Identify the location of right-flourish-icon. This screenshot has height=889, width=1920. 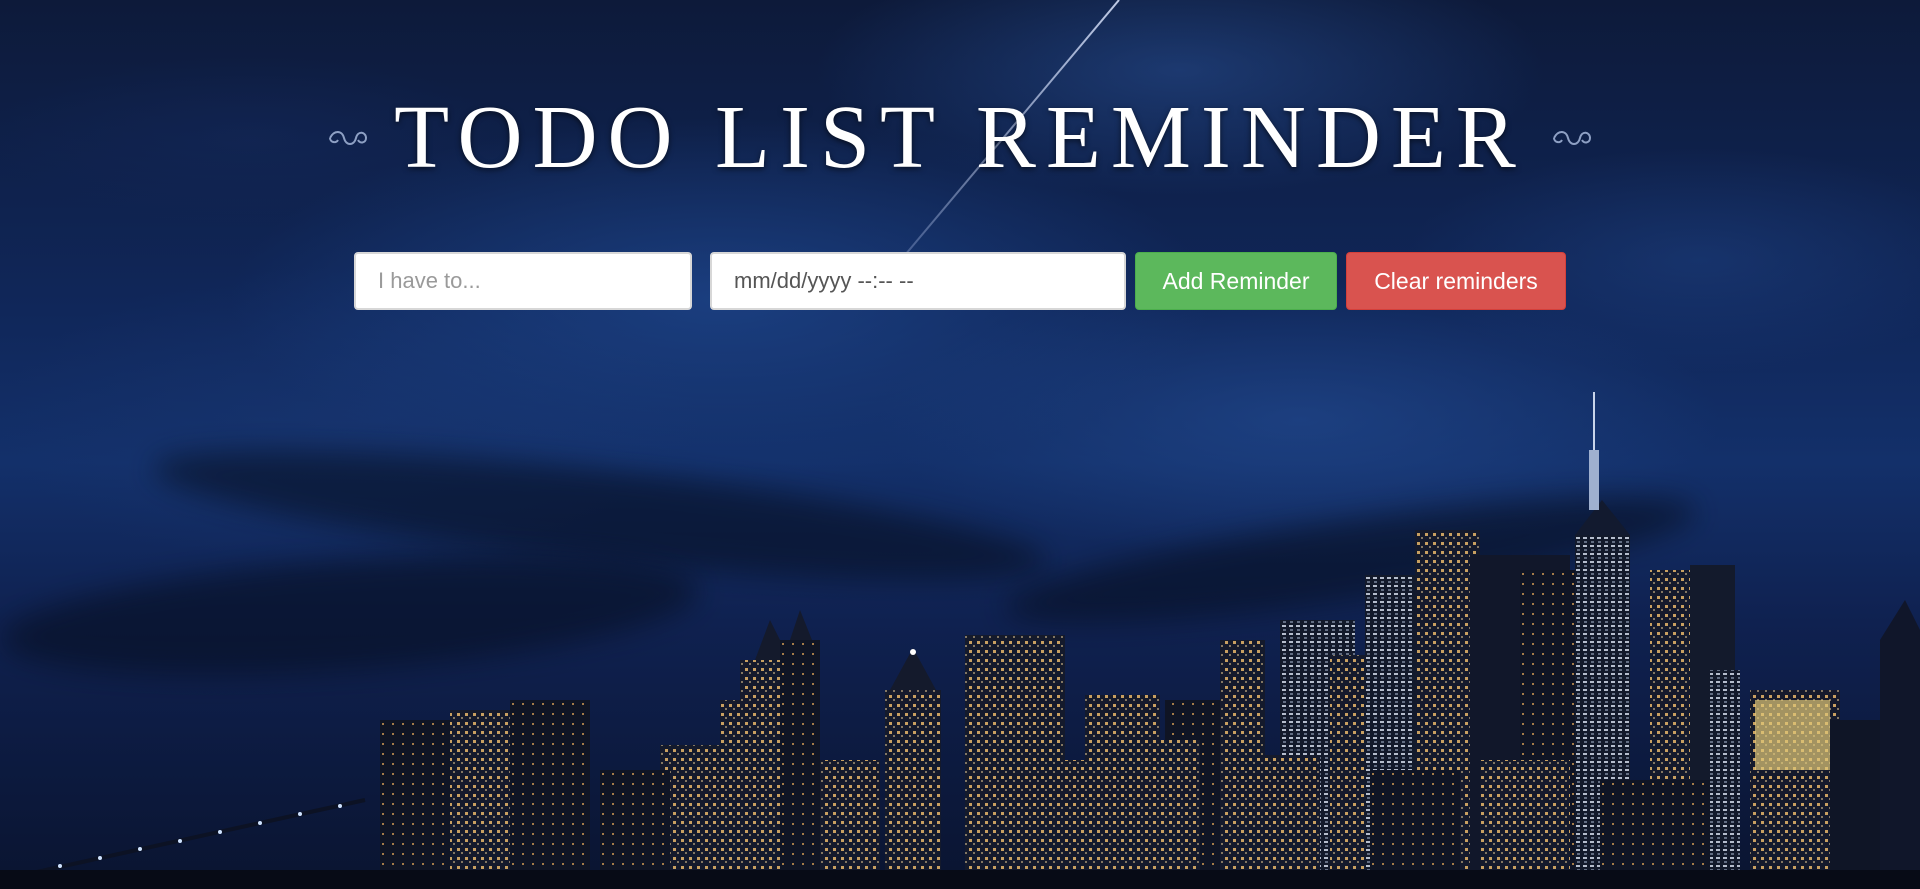
(1571, 137).